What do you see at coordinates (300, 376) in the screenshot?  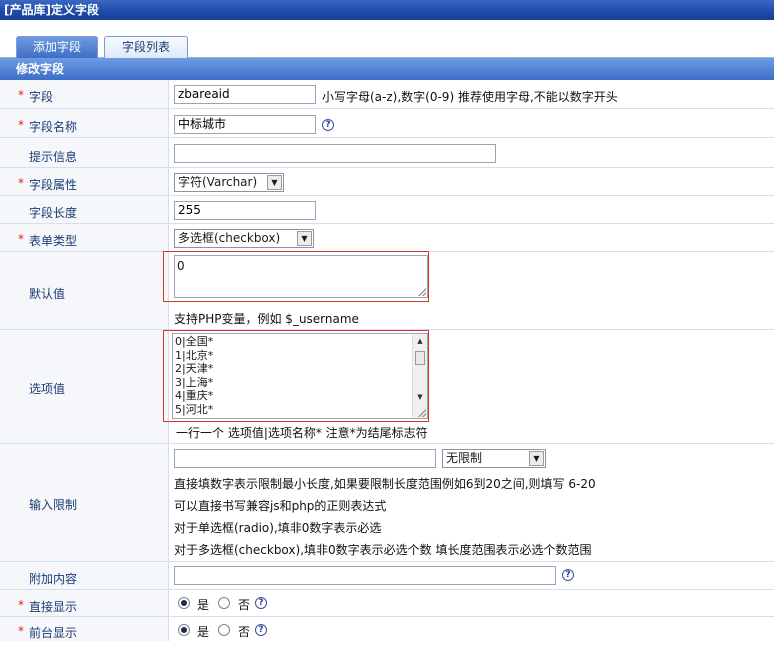 I see `options-textarea: 0|全国* 1|北京* 2|天津* 3|上海* 4|重庆* 5|河北* ▲ ▼` at bounding box center [300, 376].